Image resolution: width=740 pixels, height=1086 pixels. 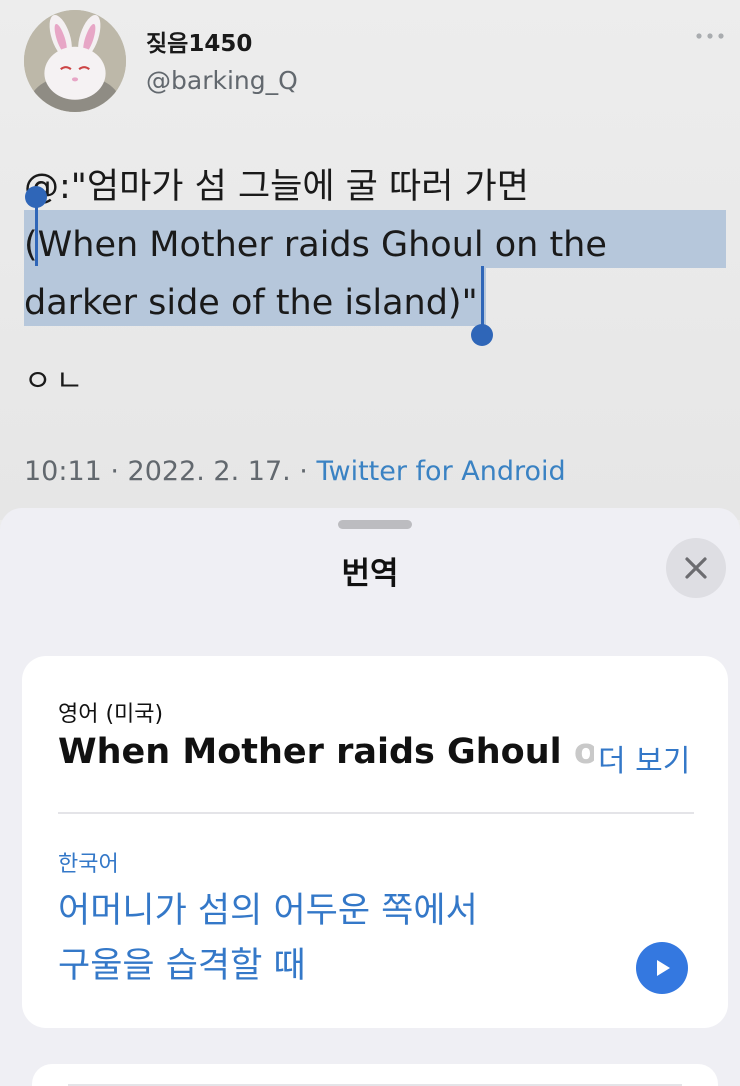 What do you see at coordinates (338, 939) in the screenshot?
I see `translated-text: 어머니가 섬의 어두운 쪽에서 구울을 습격할 때` at bounding box center [338, 939].